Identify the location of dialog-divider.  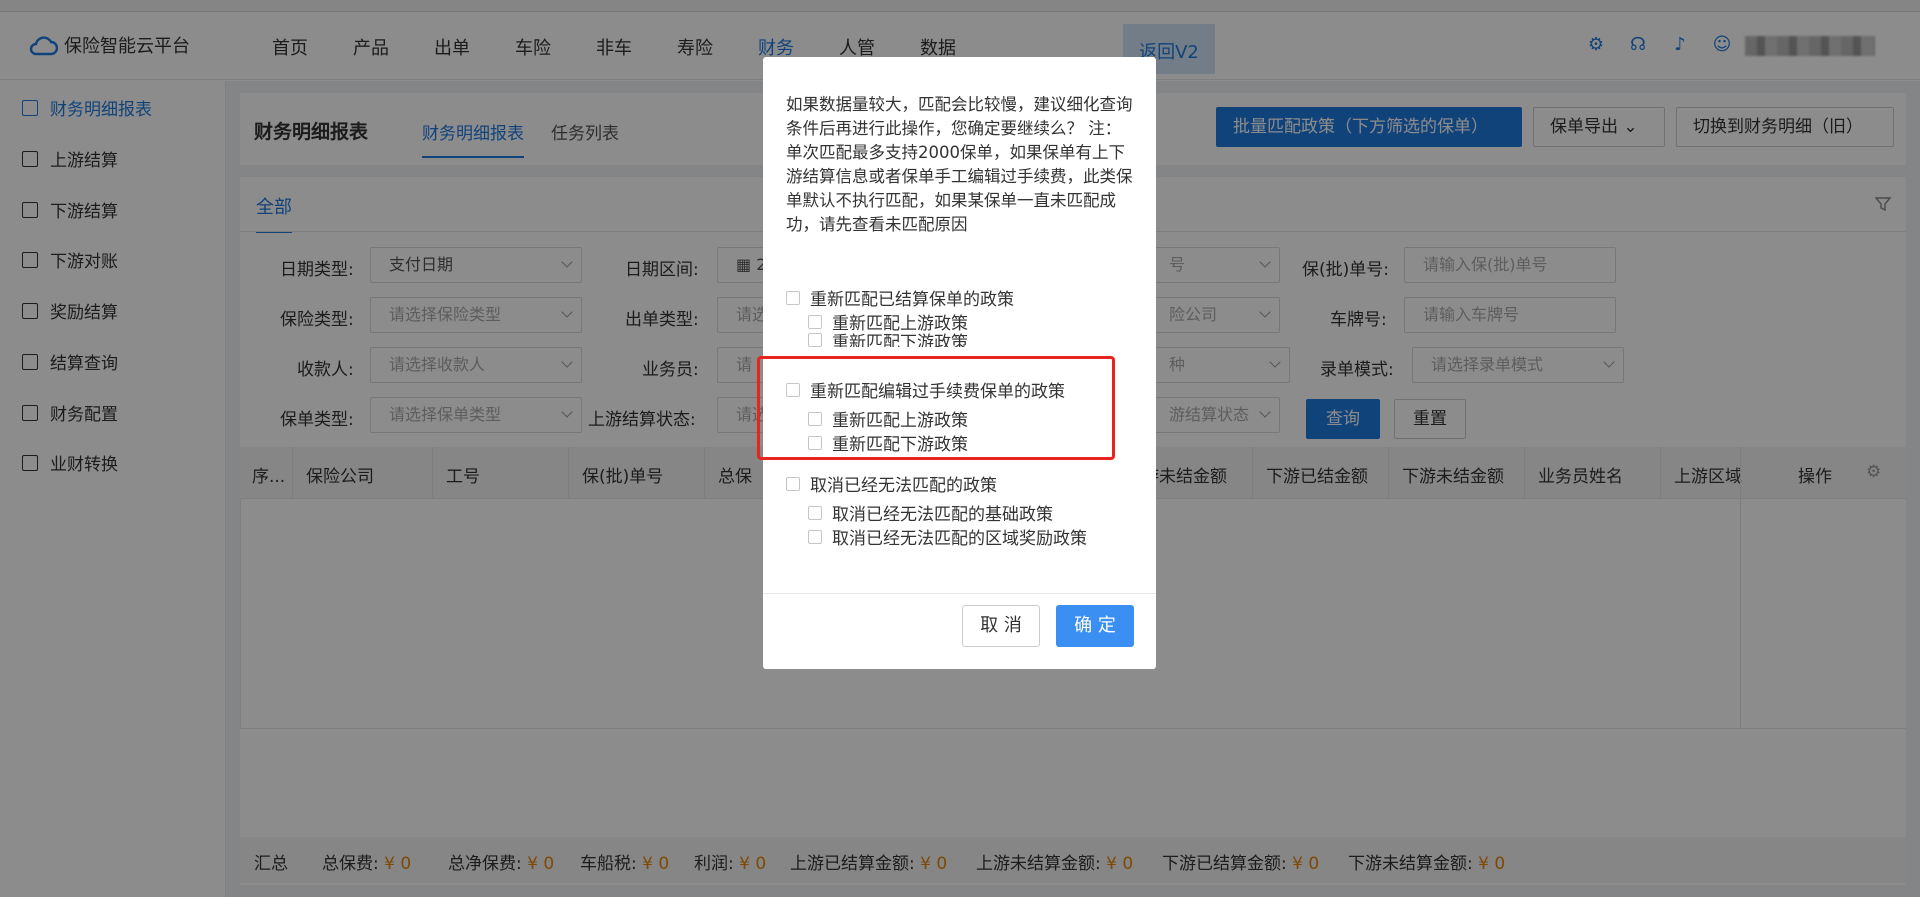
(959, 593).